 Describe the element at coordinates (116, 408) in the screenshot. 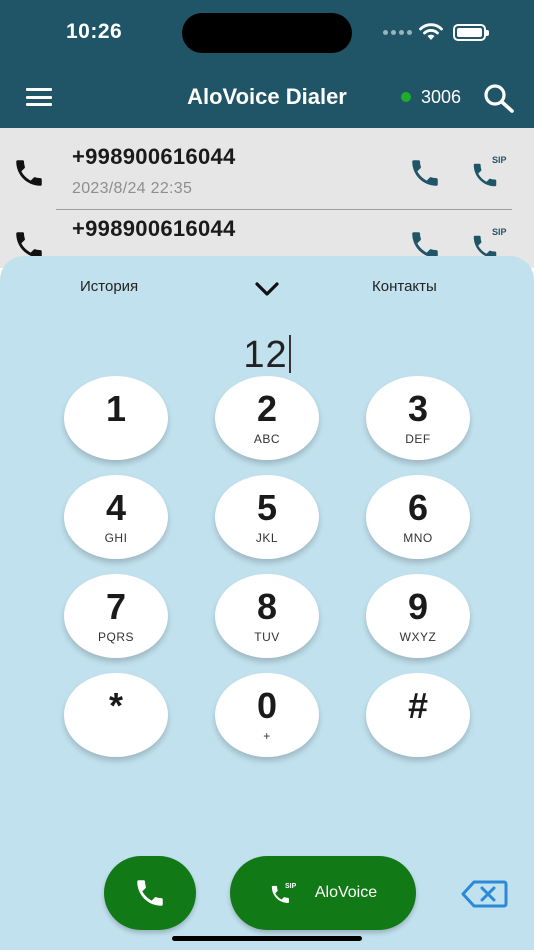

I see `key-digit: 1` at that location.